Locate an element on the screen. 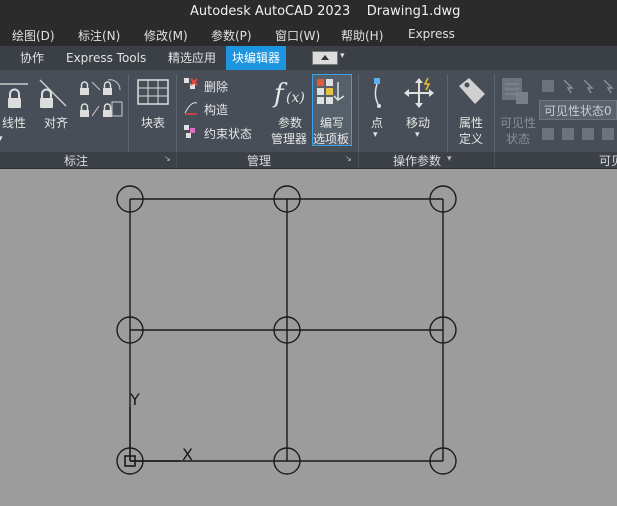 The image size is (617, 506). window-title: Autodesk AutoCAD 2023 Drawing1.dwg is located at coordinates (325, 11).